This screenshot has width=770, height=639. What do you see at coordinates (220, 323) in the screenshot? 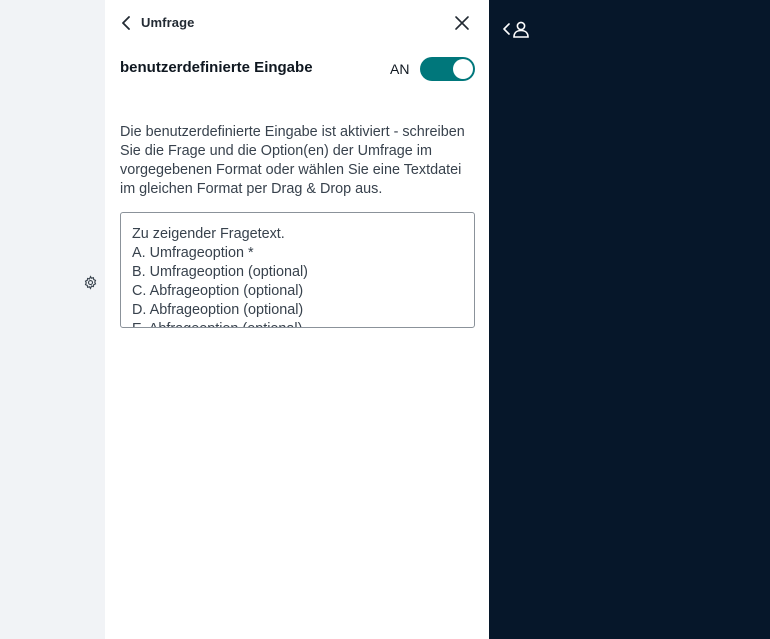
I see `poll-text-line: E. Abfrageoption (optional)` at bounding box center [220, 323].